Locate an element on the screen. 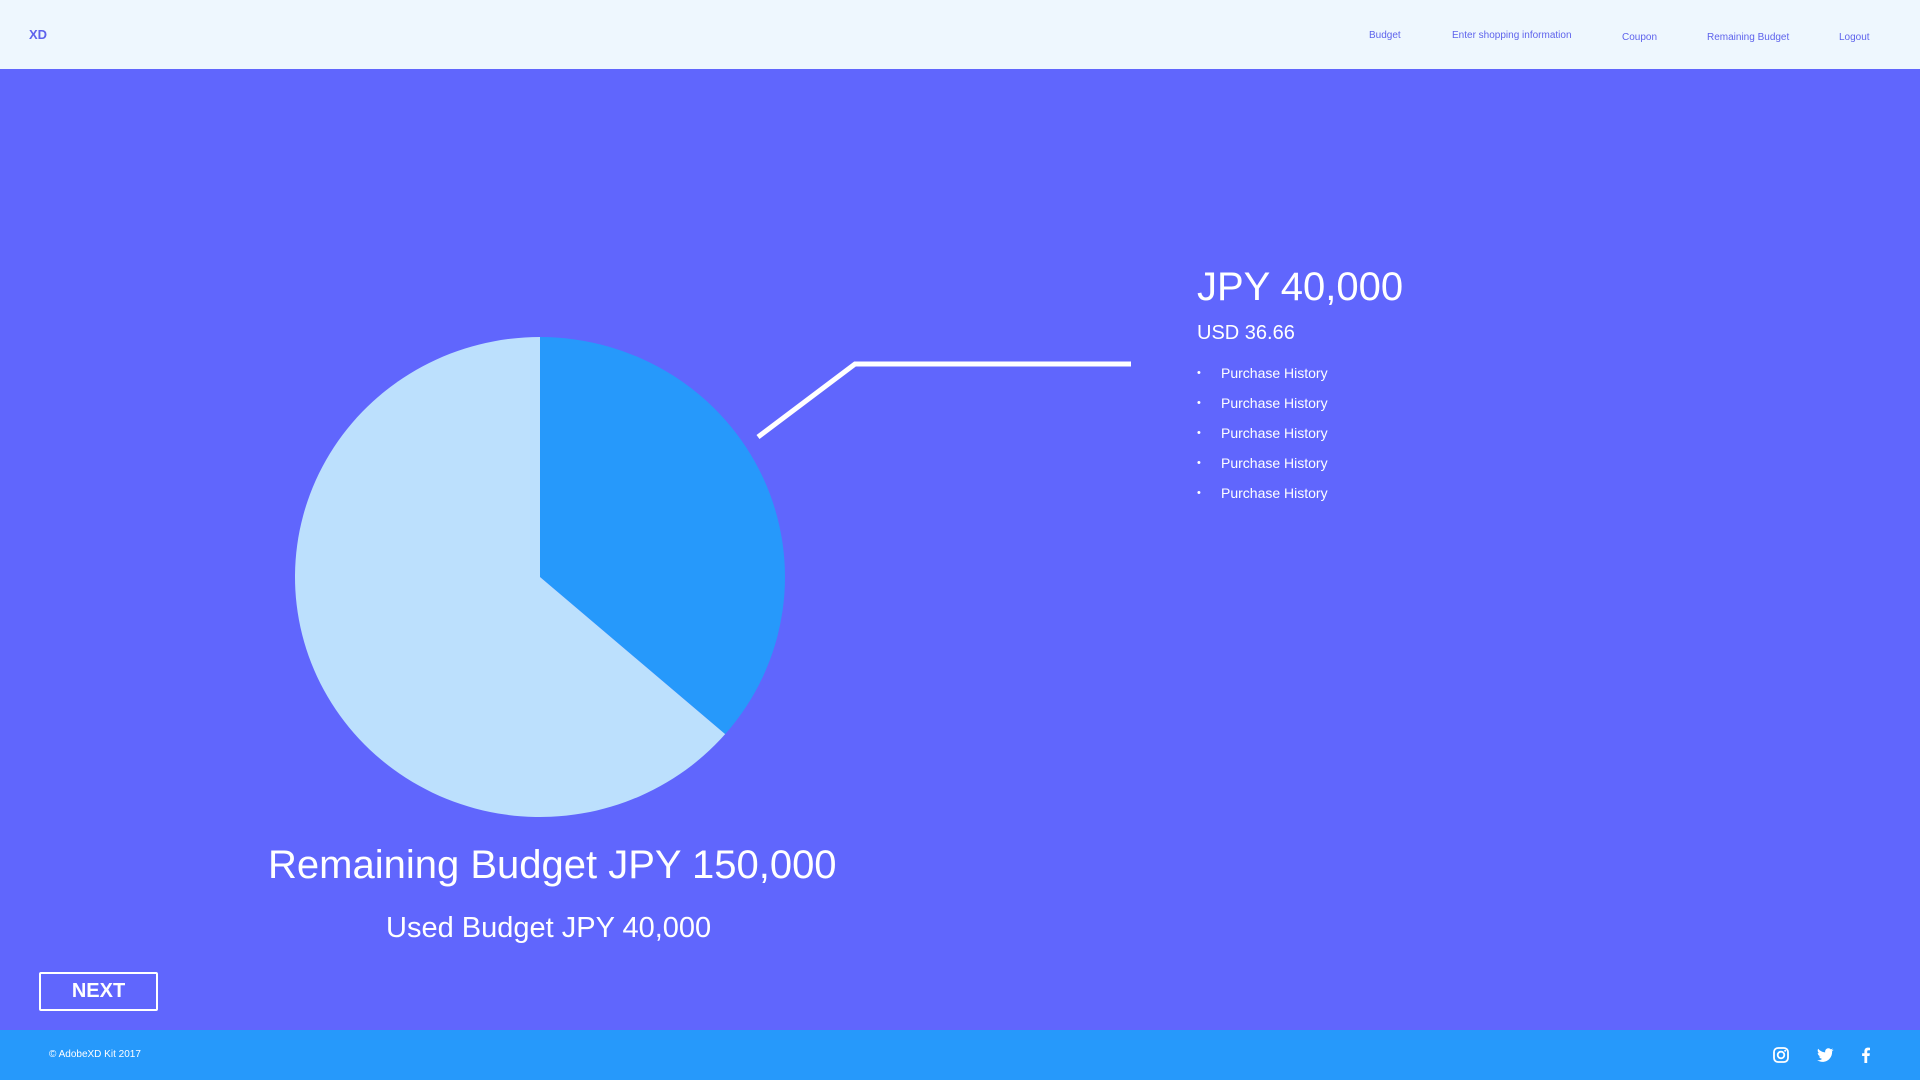  copyright-text: © AdobeXD Kit 2017 is located at coordinates (95, 1054).